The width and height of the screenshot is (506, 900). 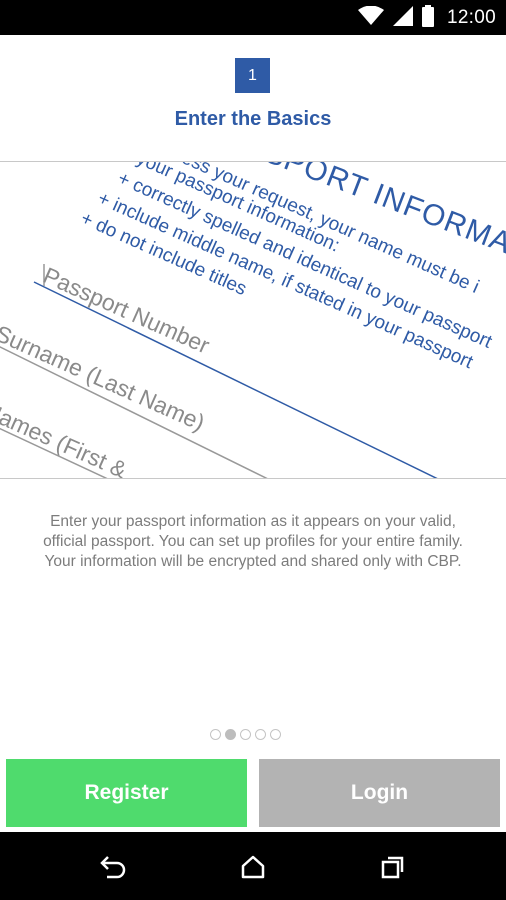 I want to click on status-bar: 12:00, so click(x=253, y=17).